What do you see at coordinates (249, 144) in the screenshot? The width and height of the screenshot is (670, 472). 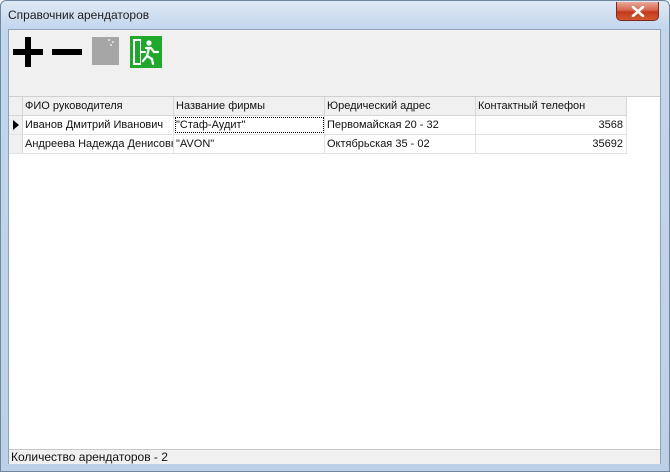 I see `cell-company: "AVON"` at bounding box center [249, 144].